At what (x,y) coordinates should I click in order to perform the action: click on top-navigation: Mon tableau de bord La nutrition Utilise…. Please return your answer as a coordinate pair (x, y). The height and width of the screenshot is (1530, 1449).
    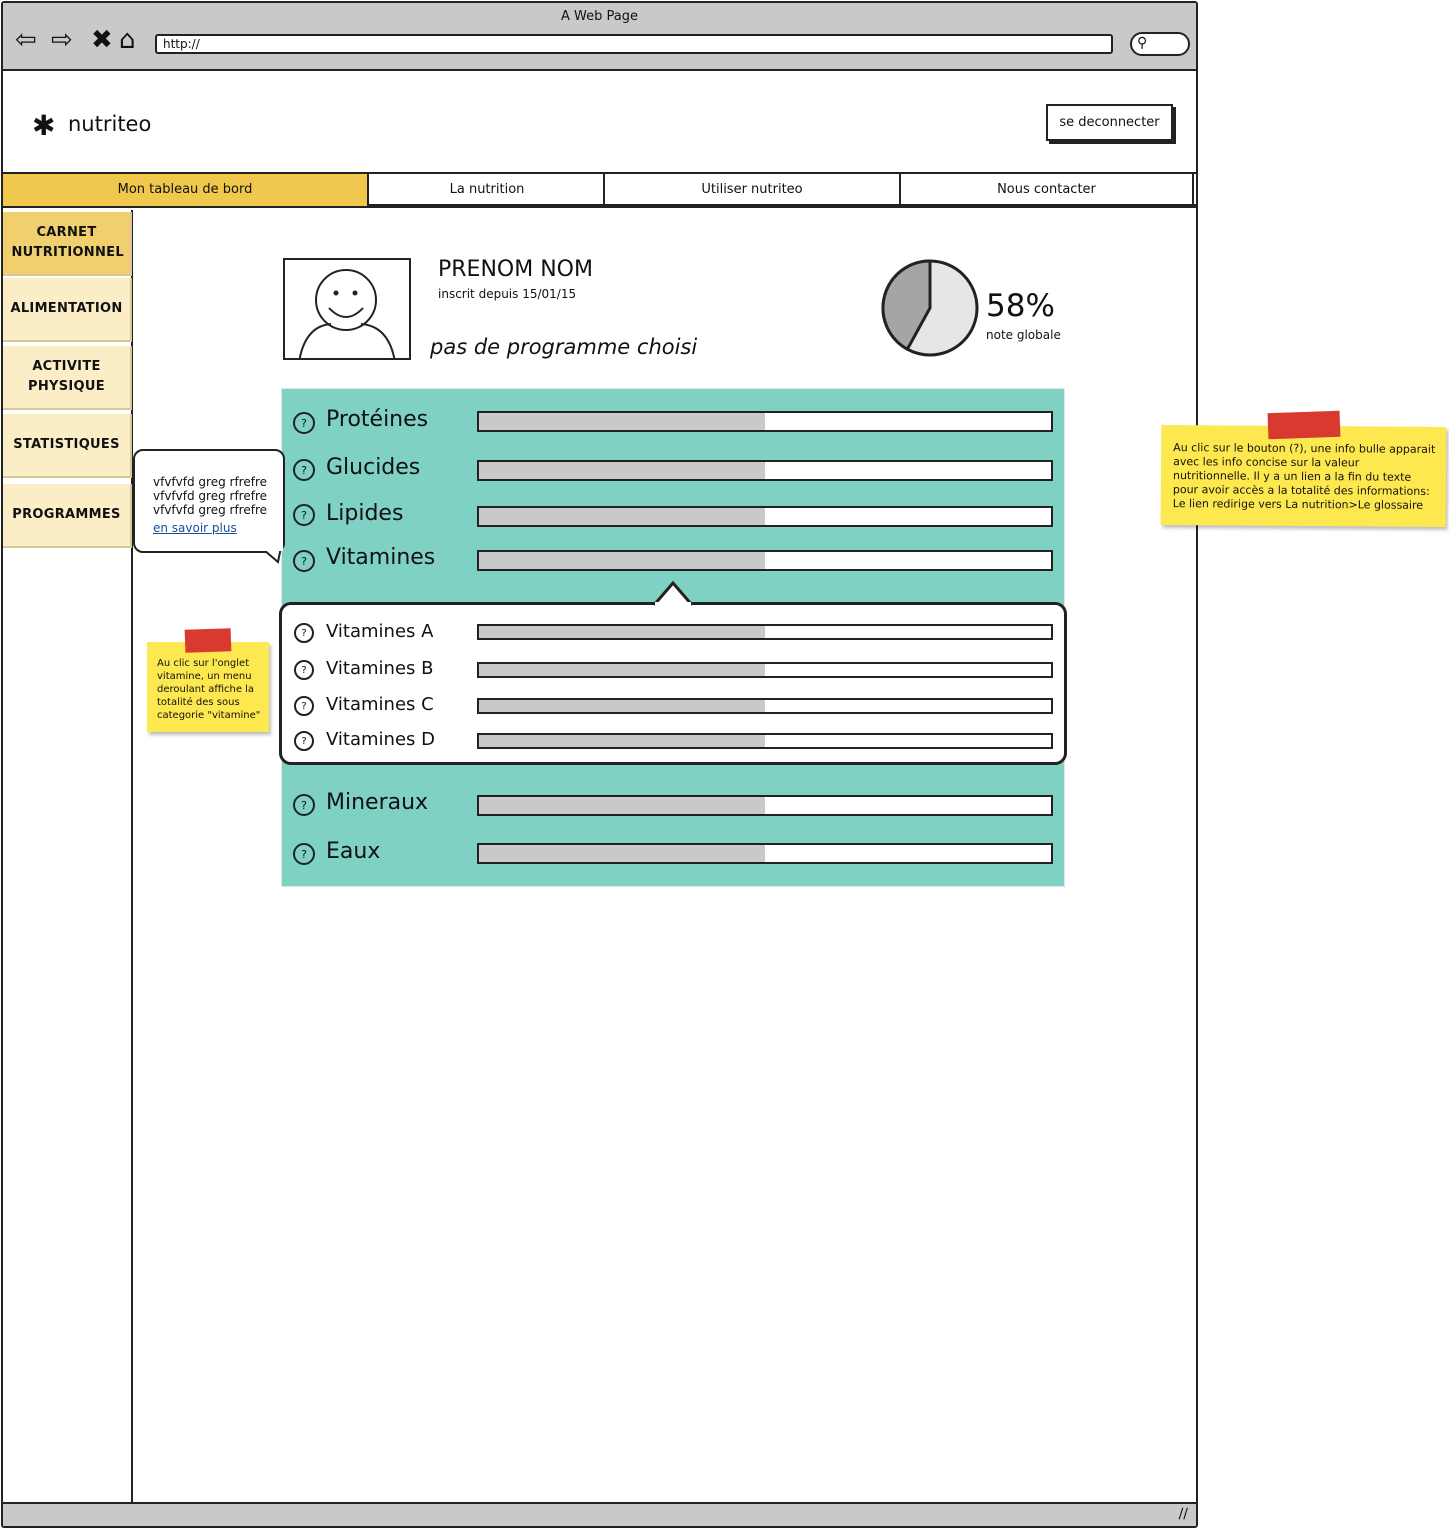
    Looking at the image, I should click on (599, 190).